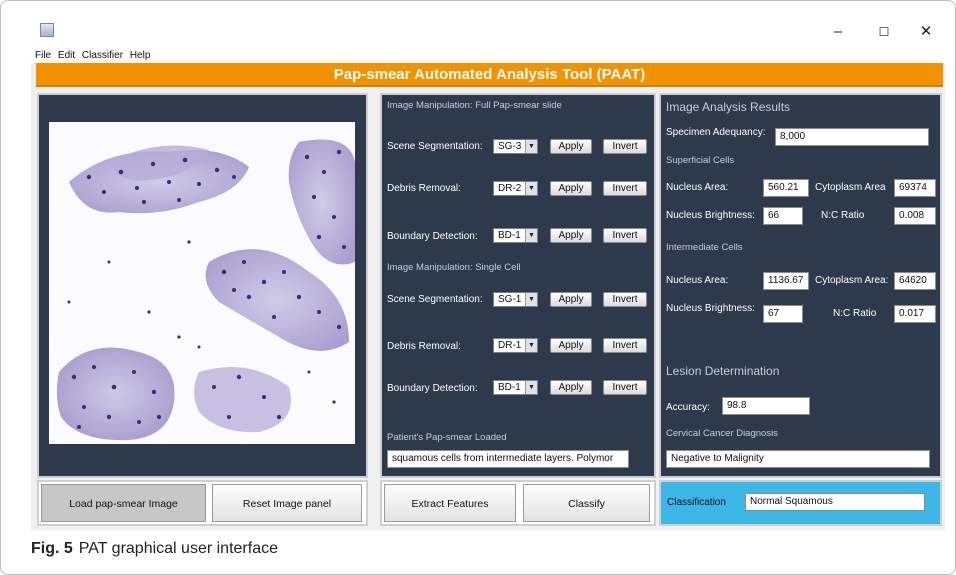 This screenshot has height=575, width=956. I want to click on menu-classifier: Classifier, so click(102, 55).